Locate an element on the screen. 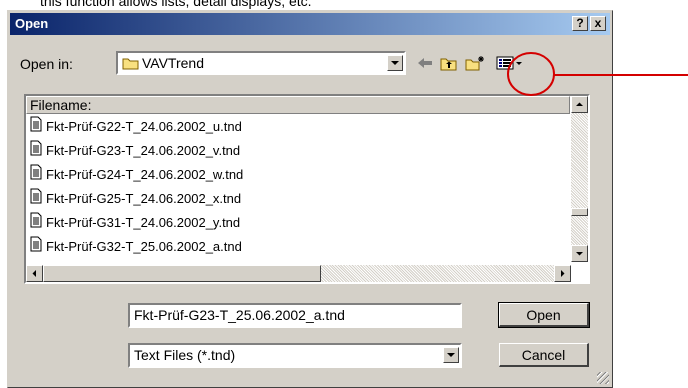  file-name: Fkt-Prüf-G31-T_24.06.2002_y.tnd is located at coordinates (143, 222).